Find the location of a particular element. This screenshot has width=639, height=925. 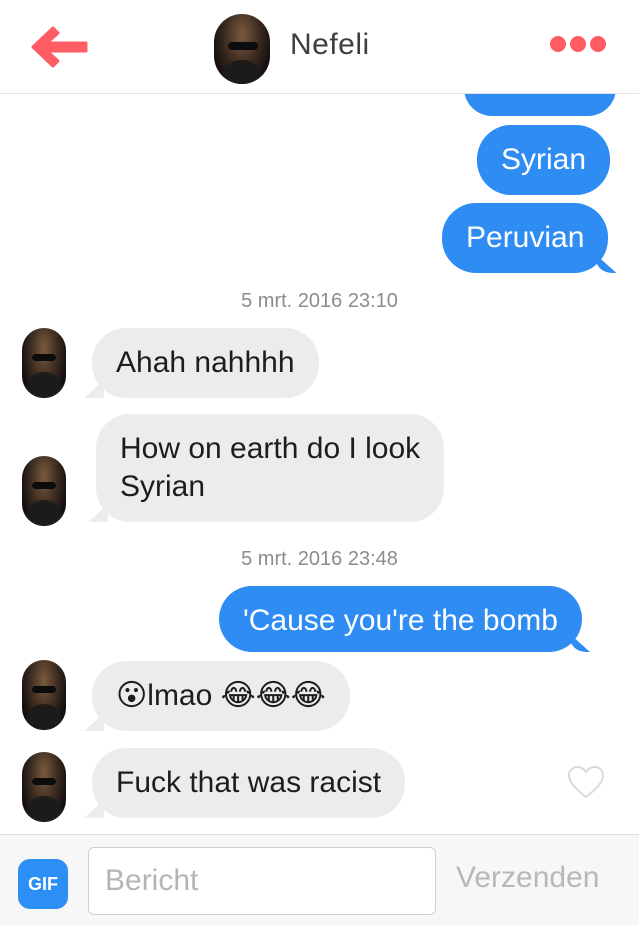

message-text: Peruvian is located at coordinates (525, 237).